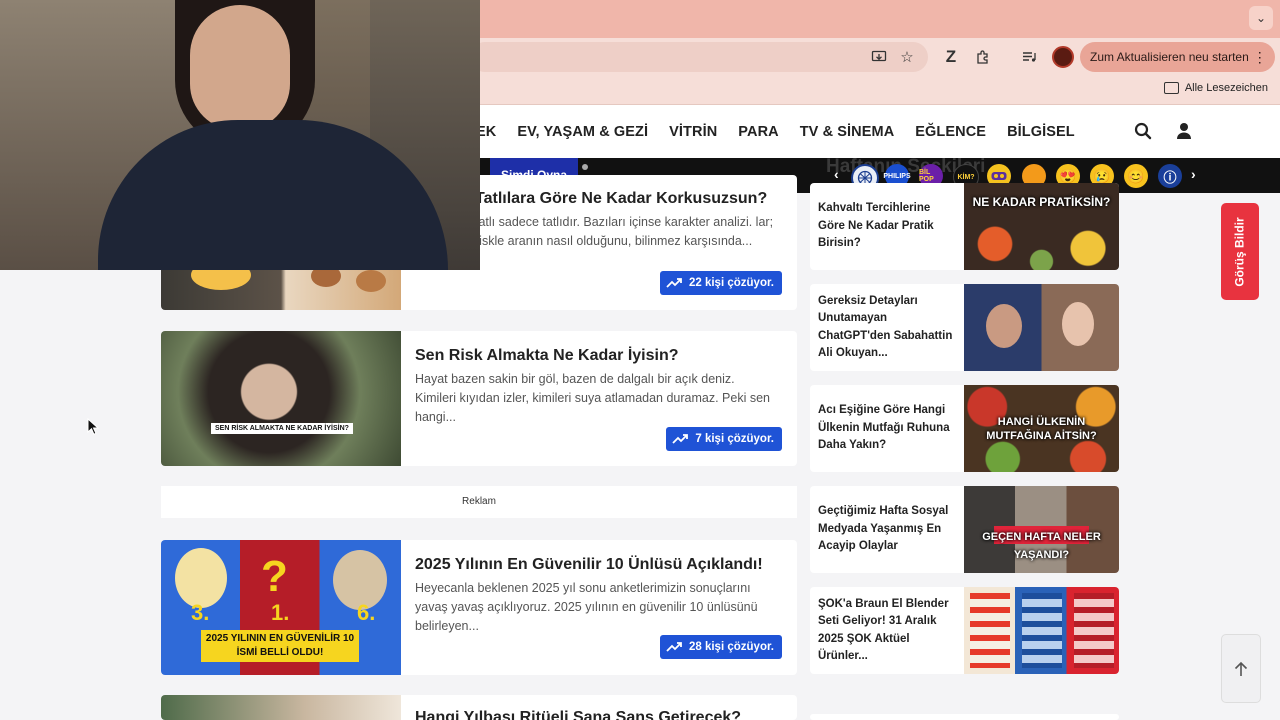  I want to click on zotero-extension-icon: Z, so click(951, 57).